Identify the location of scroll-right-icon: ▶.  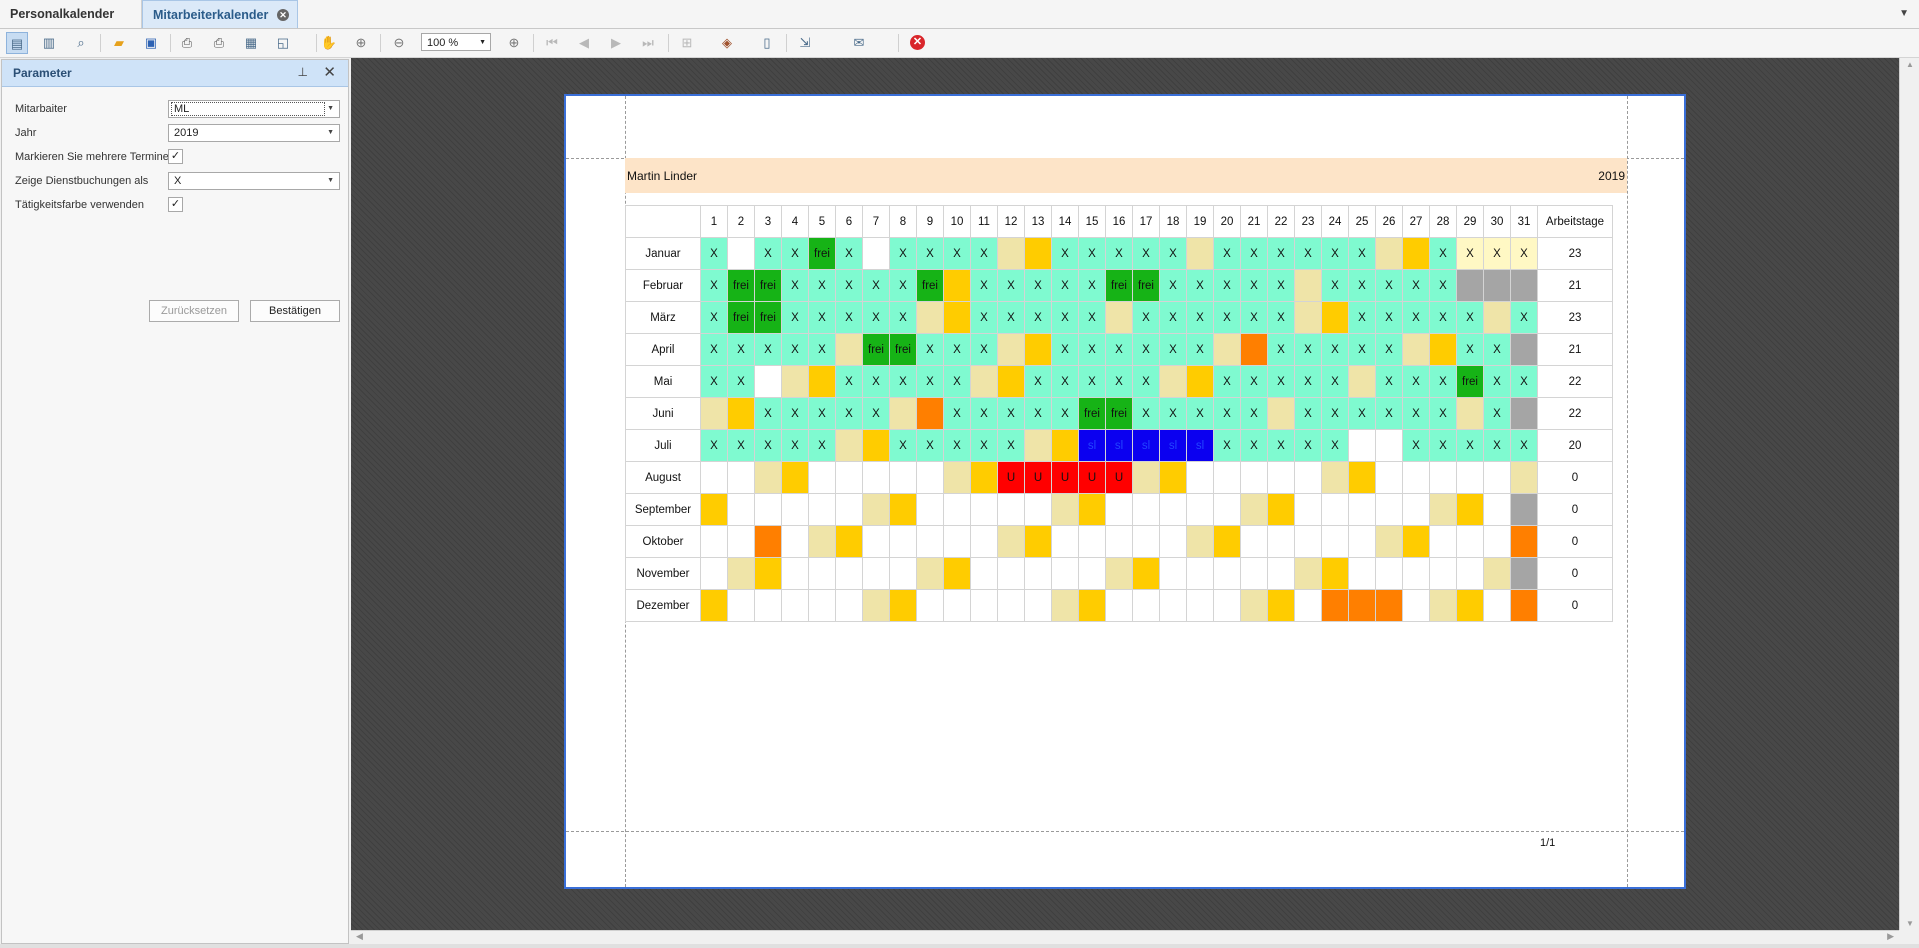
(1890, 936).